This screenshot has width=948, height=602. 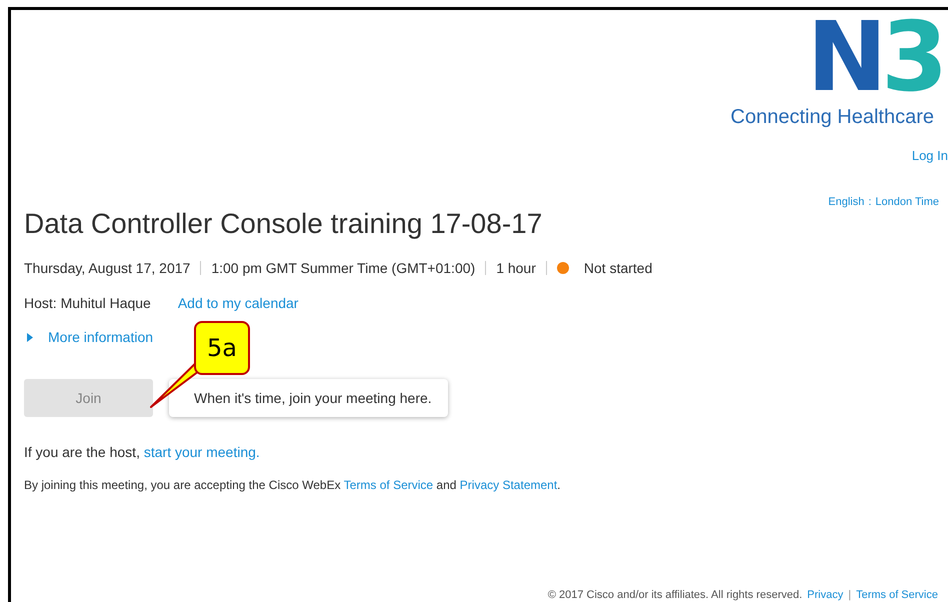 I want to click on meeting-time: 1:00 pm GMT Summer Time (GMT+01:00), so click(x=343, y=268).